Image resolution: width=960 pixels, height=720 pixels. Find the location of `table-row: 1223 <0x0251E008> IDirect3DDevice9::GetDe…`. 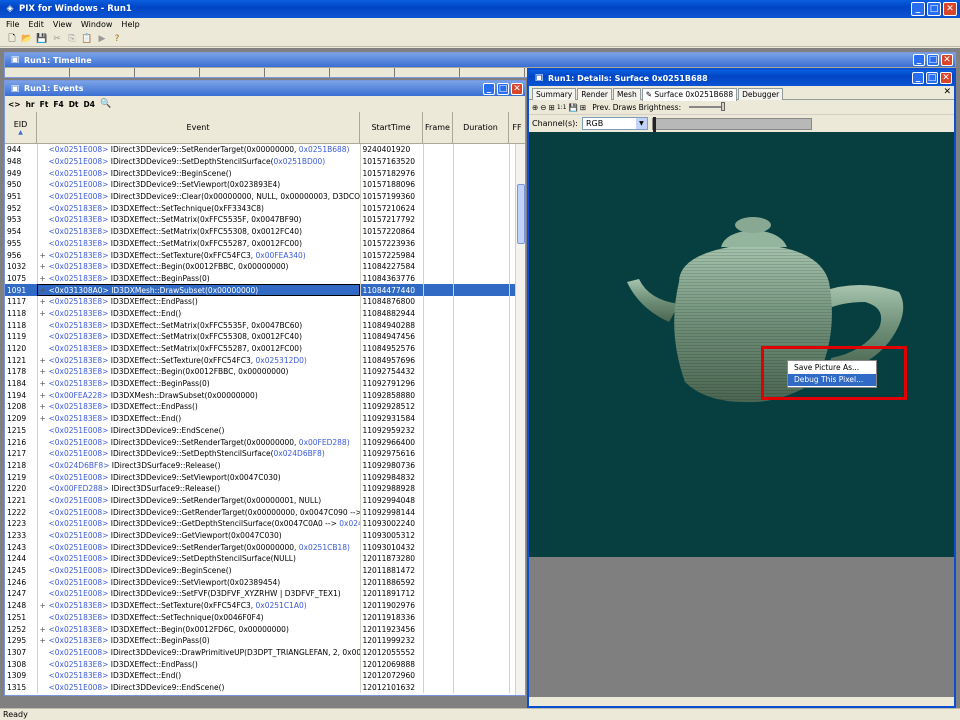

table-row: 1223 <0x0251E008> IDirect3DDevice9::GetDe… is located at coordinates (265, 524).